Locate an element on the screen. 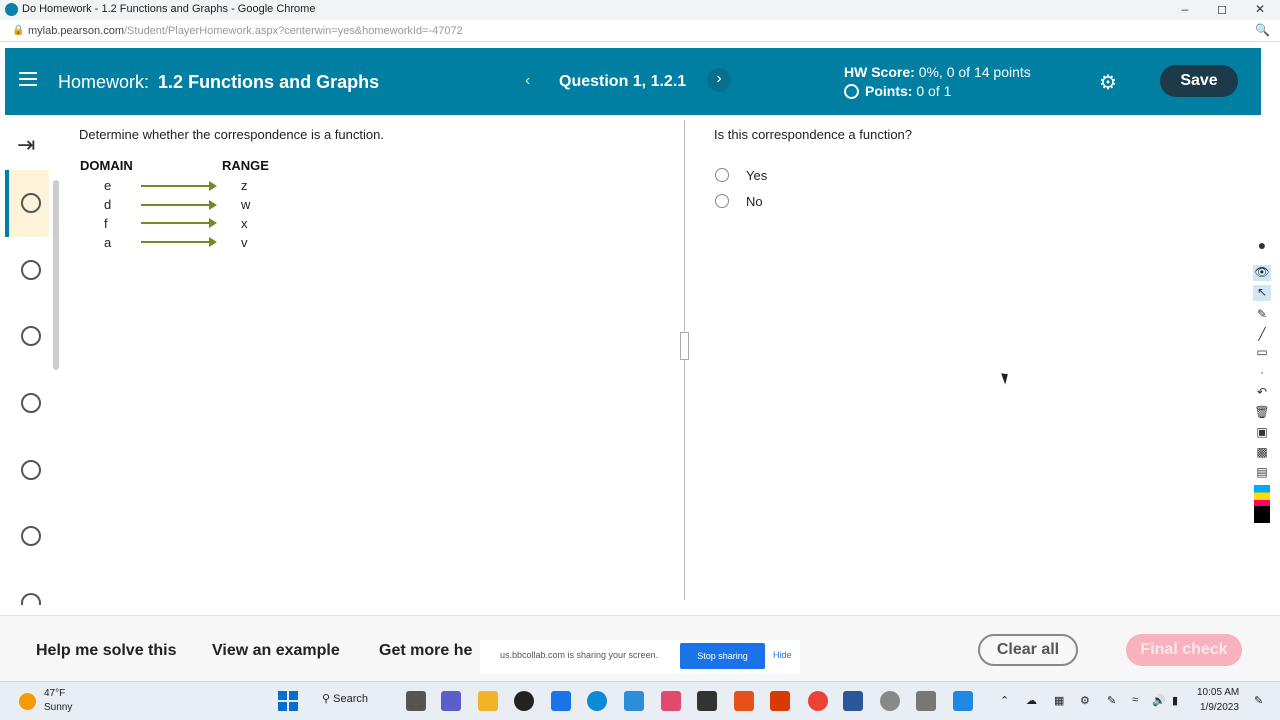 The height and width of the screenshot is (720, 1280). pen-tray-icon: ✎ is located at coordinates (1111, 700).